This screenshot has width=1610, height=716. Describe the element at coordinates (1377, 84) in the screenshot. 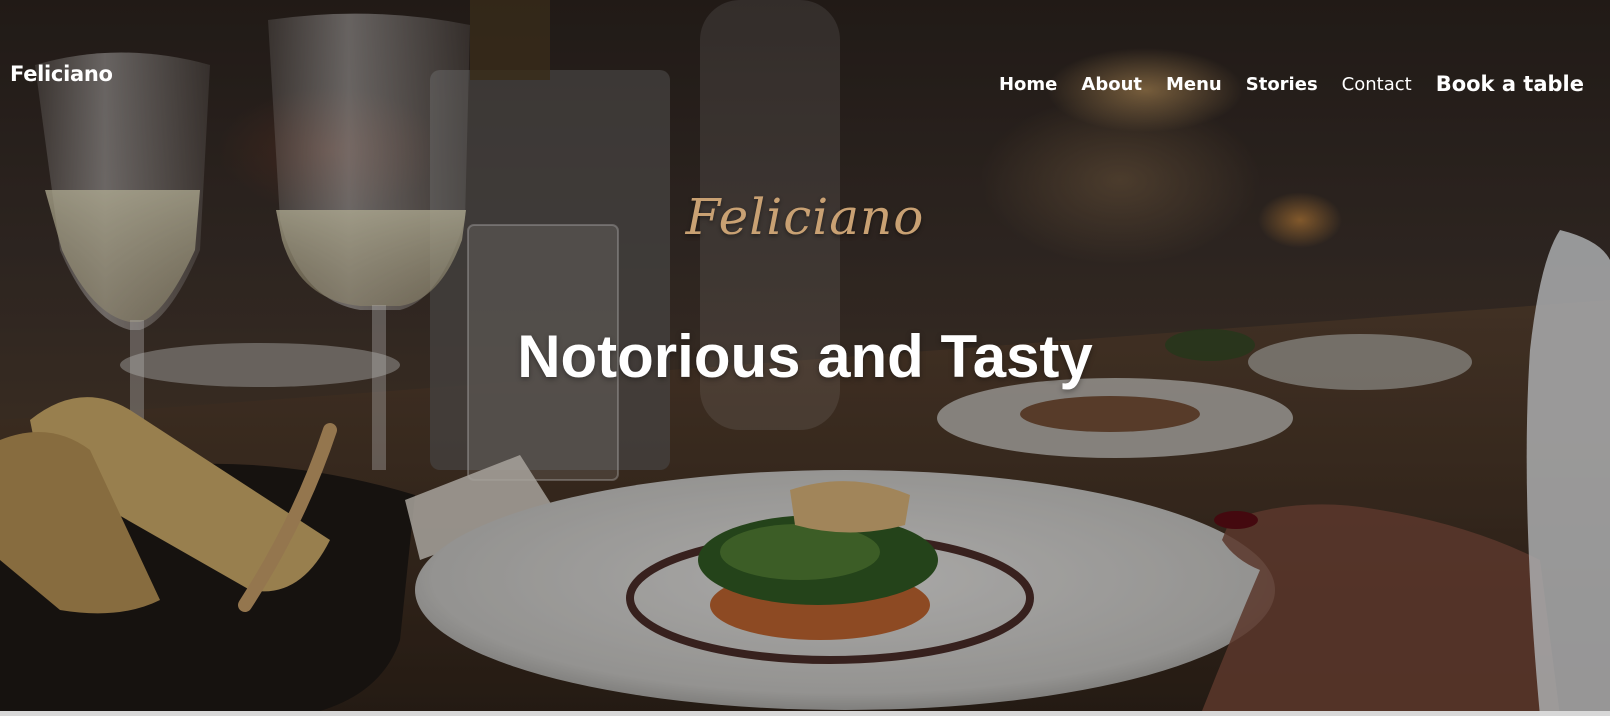

I see `nav-contact-link: Contact` at that location.